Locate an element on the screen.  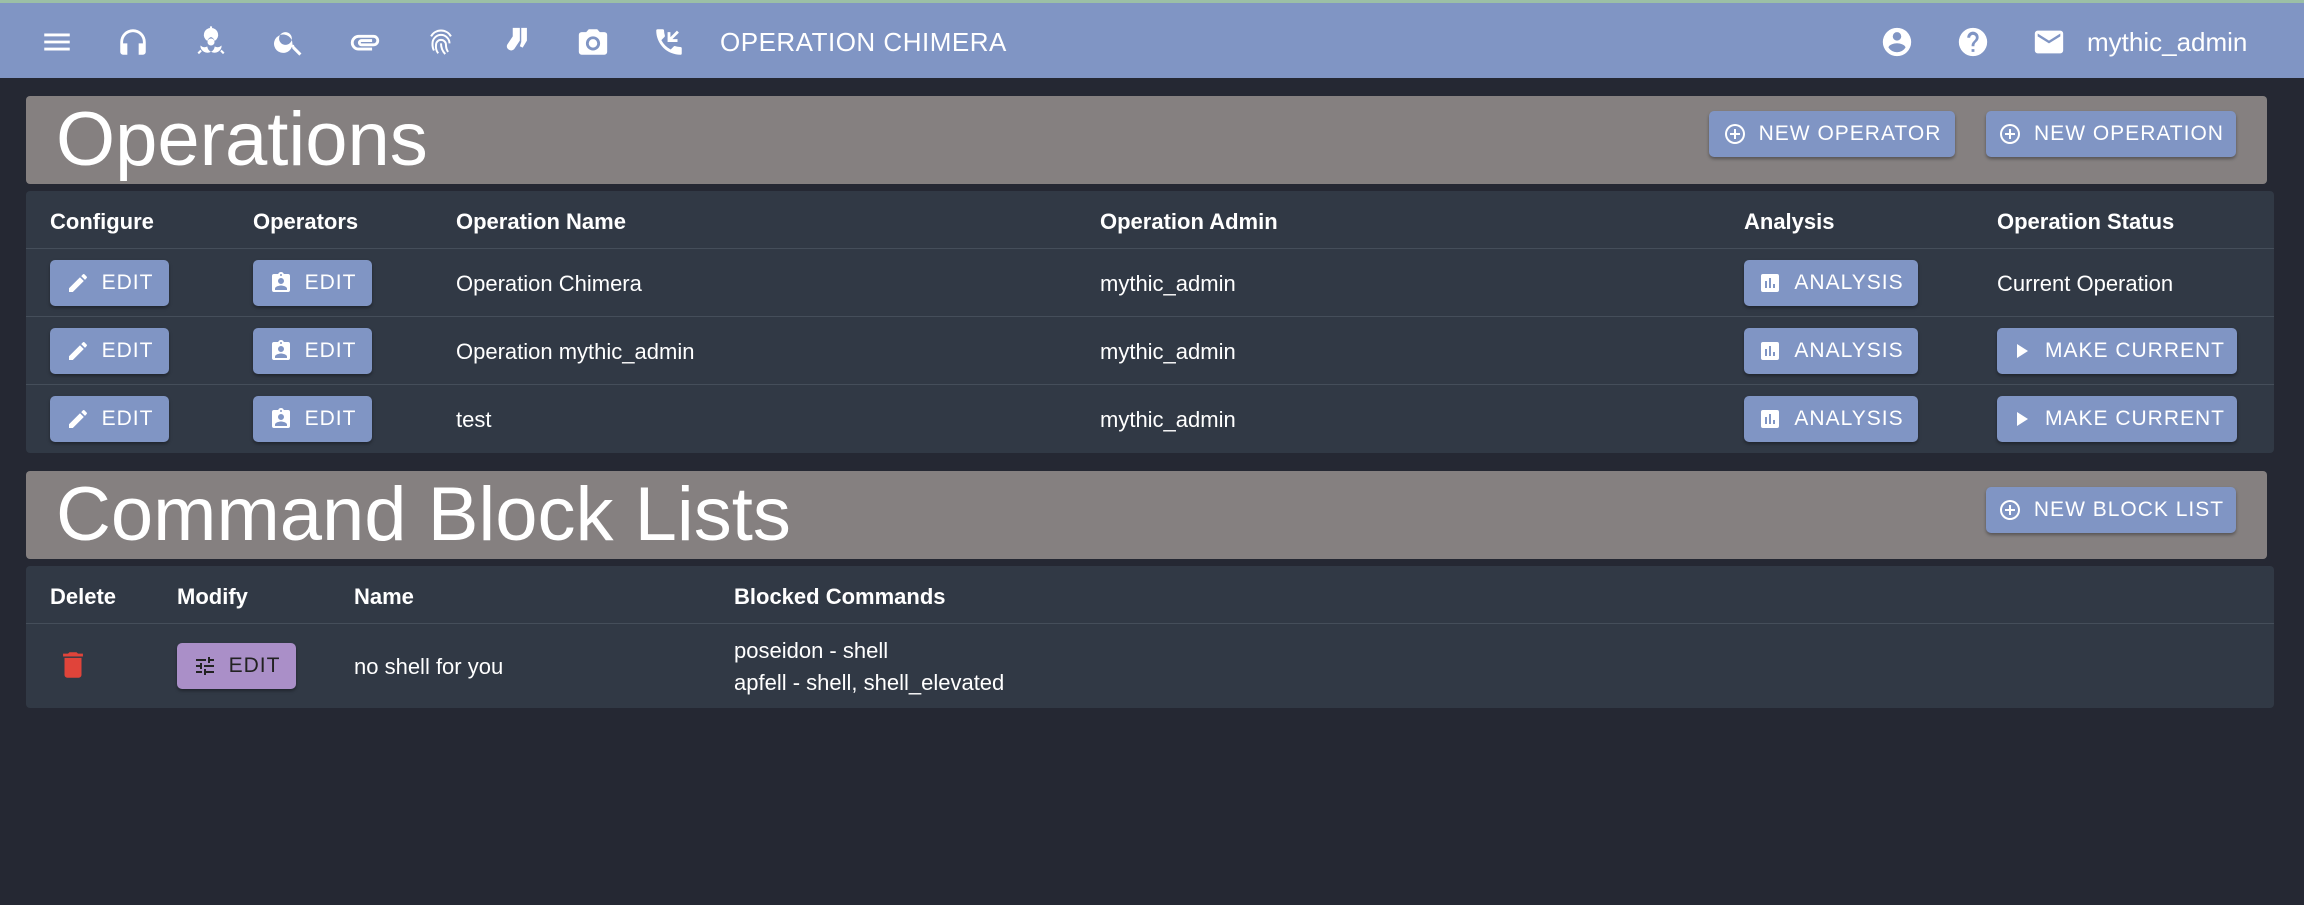
app-bar: OPERATION CHIMERA mythic_admin is located at coordinates (1152, 39).